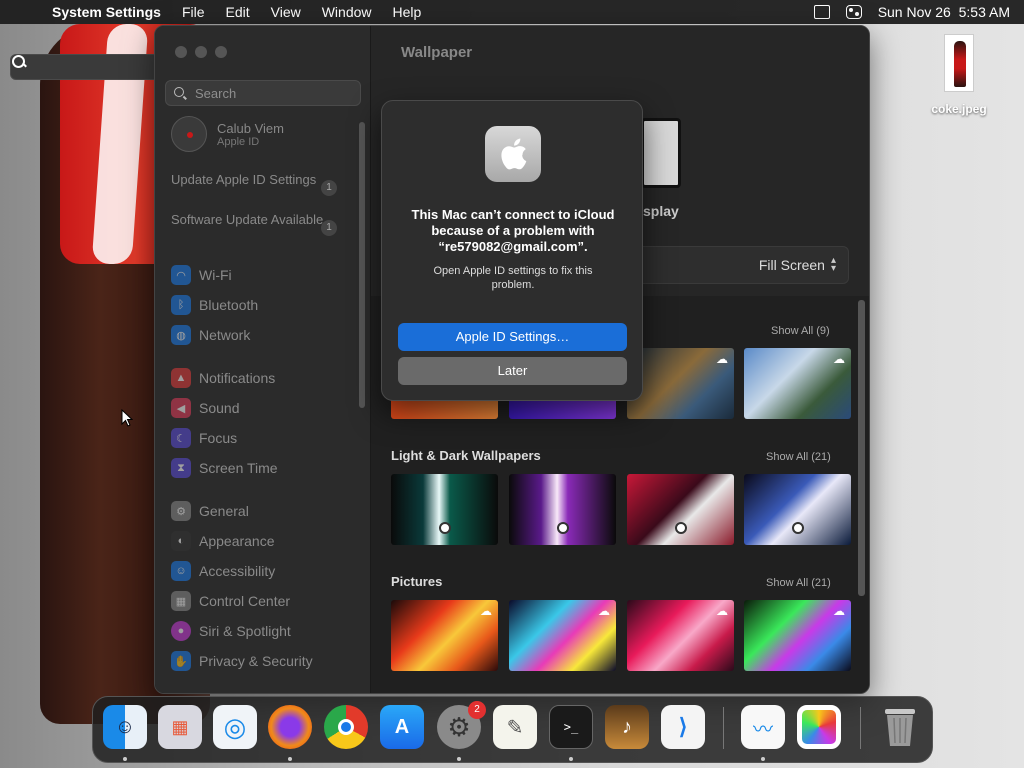 The height and width of the screenshot is (768, 1024). What do you see at coordinates (515, 727) in the screenshot?
I see `textedit-icon: ✎` at bounding box center [515, 727].